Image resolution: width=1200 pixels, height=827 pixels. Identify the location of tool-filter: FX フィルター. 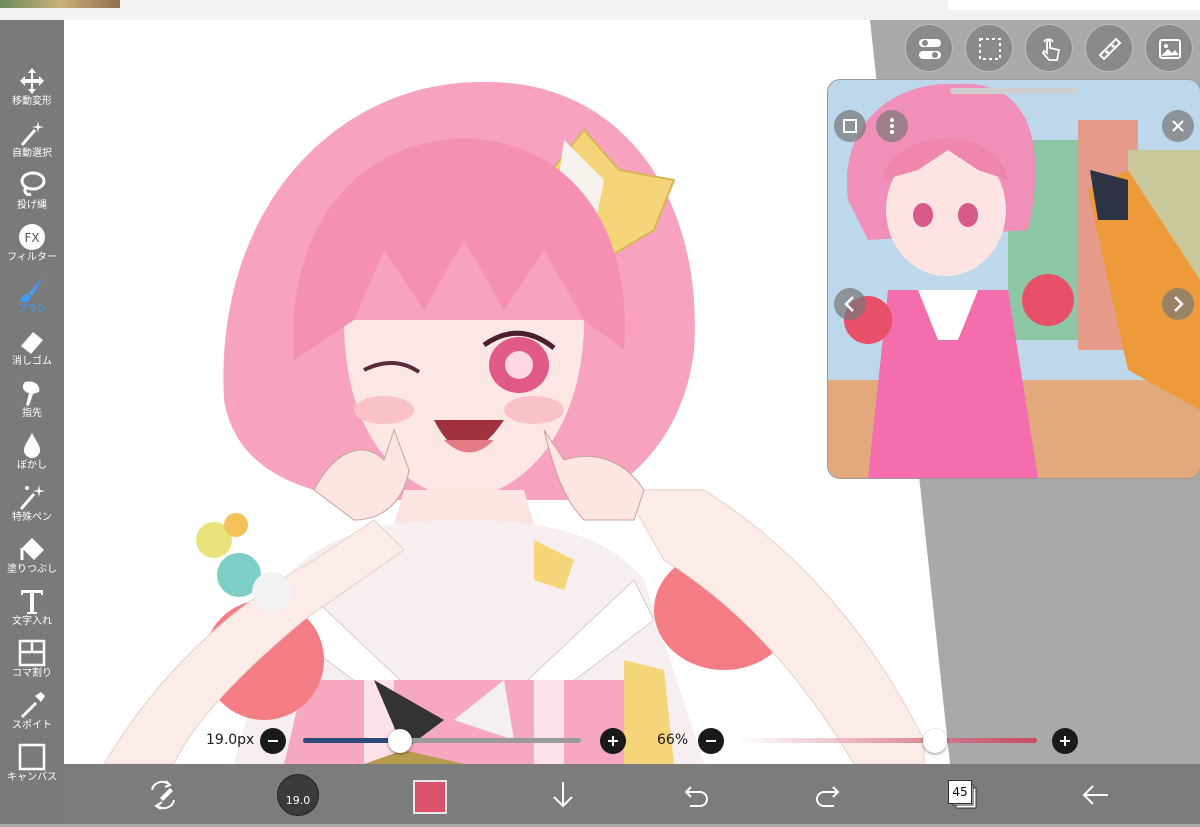
(32, 241).